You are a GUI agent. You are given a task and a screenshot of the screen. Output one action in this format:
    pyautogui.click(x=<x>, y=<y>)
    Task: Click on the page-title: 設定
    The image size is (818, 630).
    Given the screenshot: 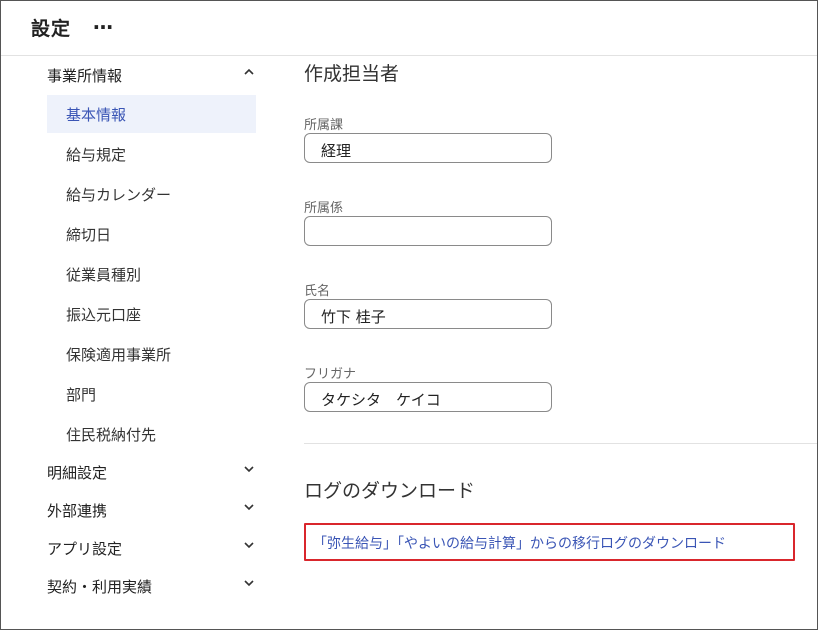 What is the action you would take?
    pyautogui.click(x=51, y=29)
    